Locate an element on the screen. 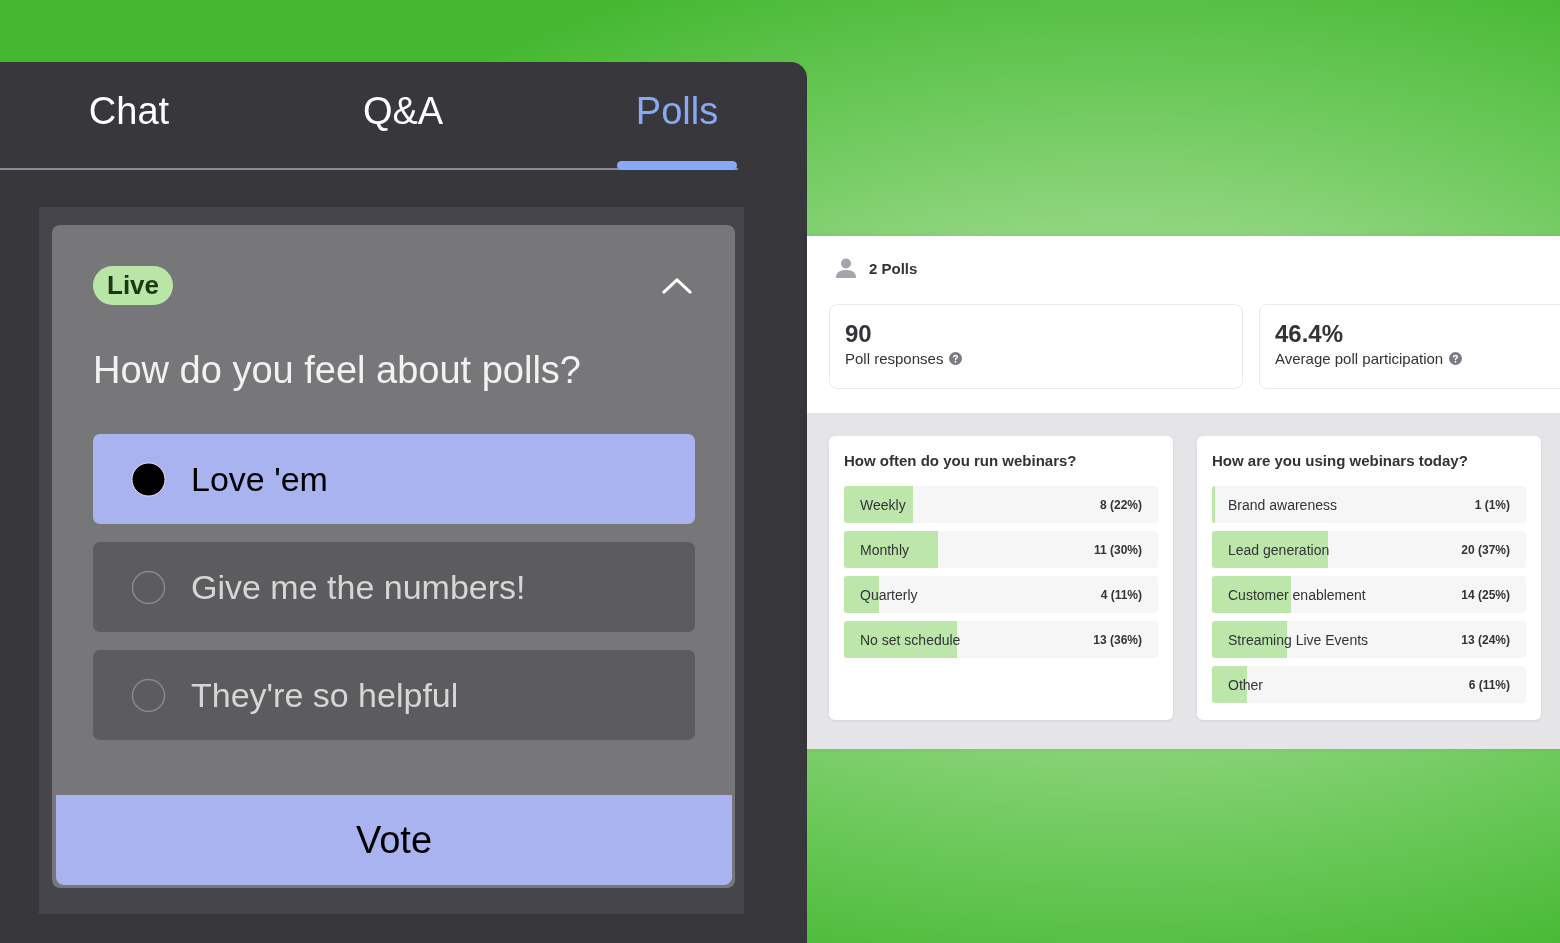 The image size is (1560, 943). result-count: 4 (11%) is located at coordinates (1121, 594).